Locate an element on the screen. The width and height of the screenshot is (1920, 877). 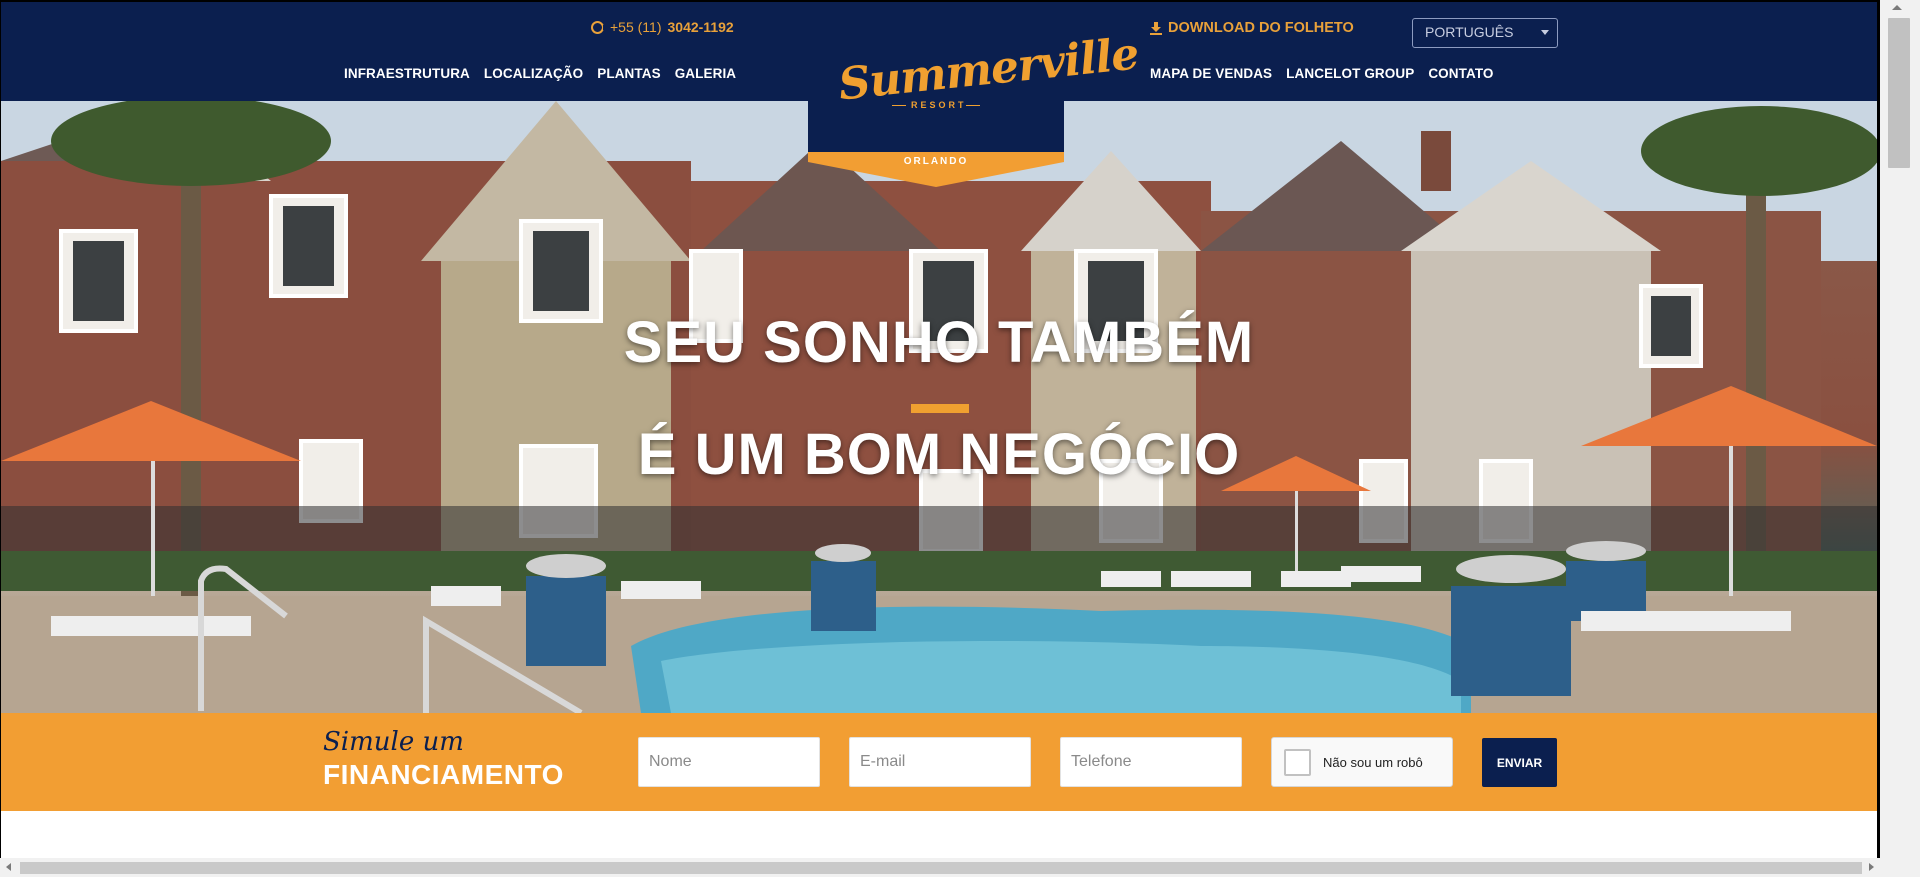
nav-item-galeria: GALERIA is located at coordinates (705, 73).